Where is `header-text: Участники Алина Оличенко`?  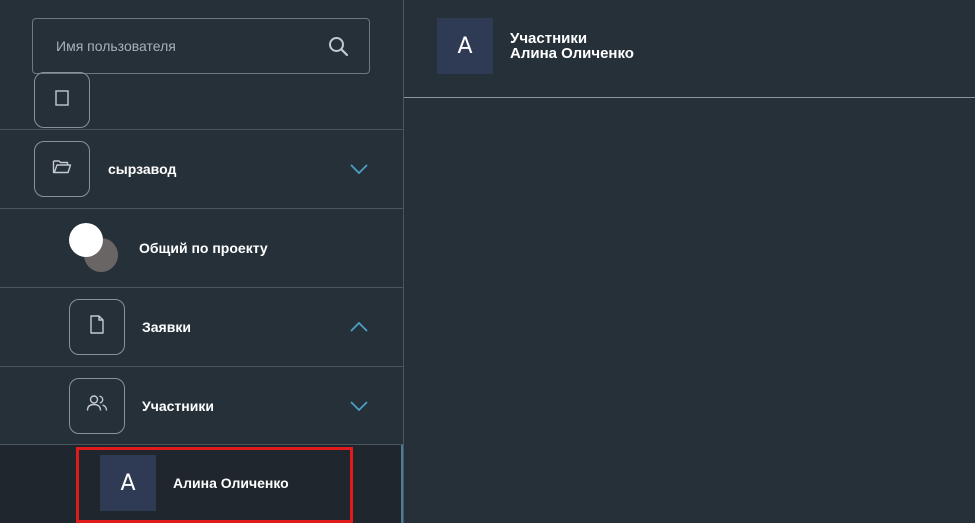 header-text: Участники Алина Оличенко is located at coordinates (572, 46).